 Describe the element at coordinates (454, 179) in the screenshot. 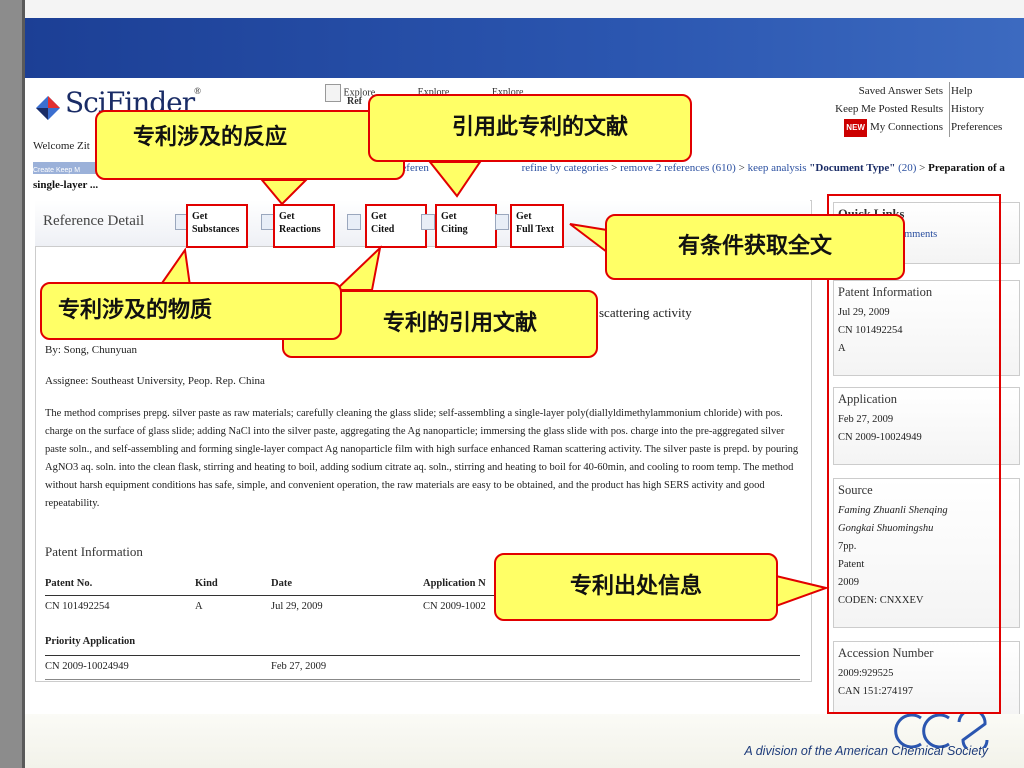

I see `pointer-citing` at that location.